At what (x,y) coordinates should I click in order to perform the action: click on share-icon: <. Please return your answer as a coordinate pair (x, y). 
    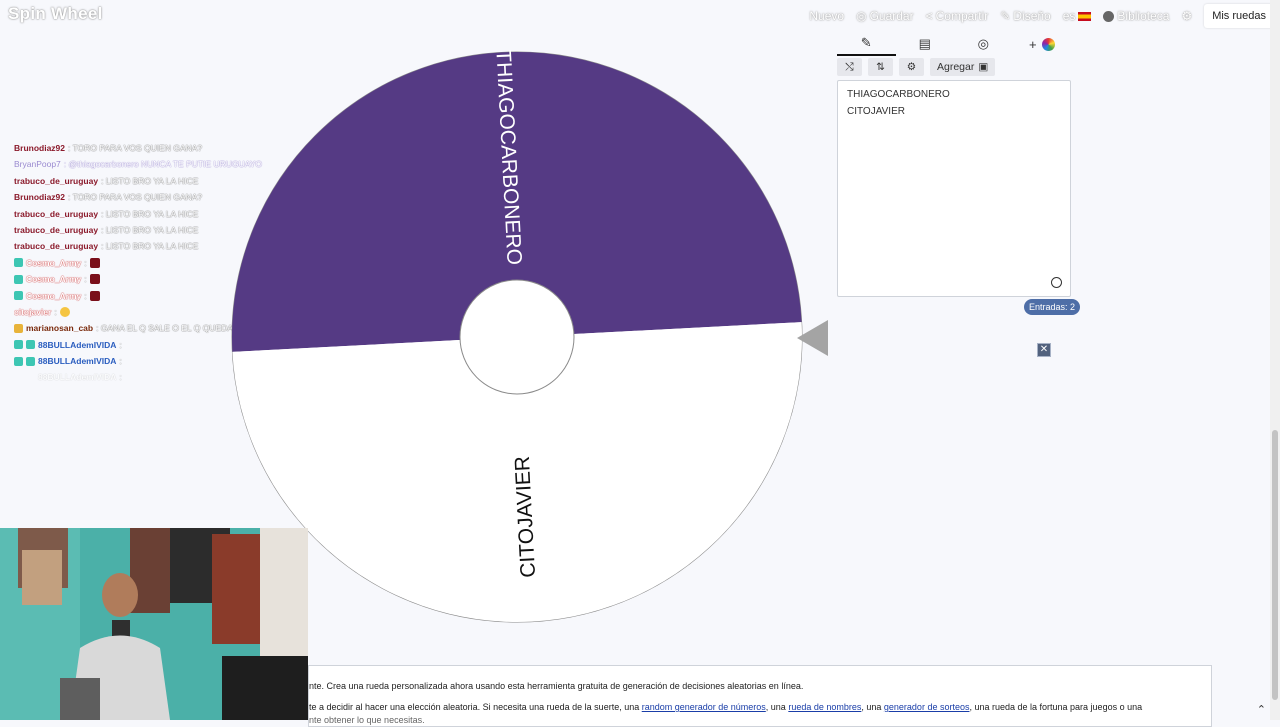
    Looking at the image, I should click on (929, 16).